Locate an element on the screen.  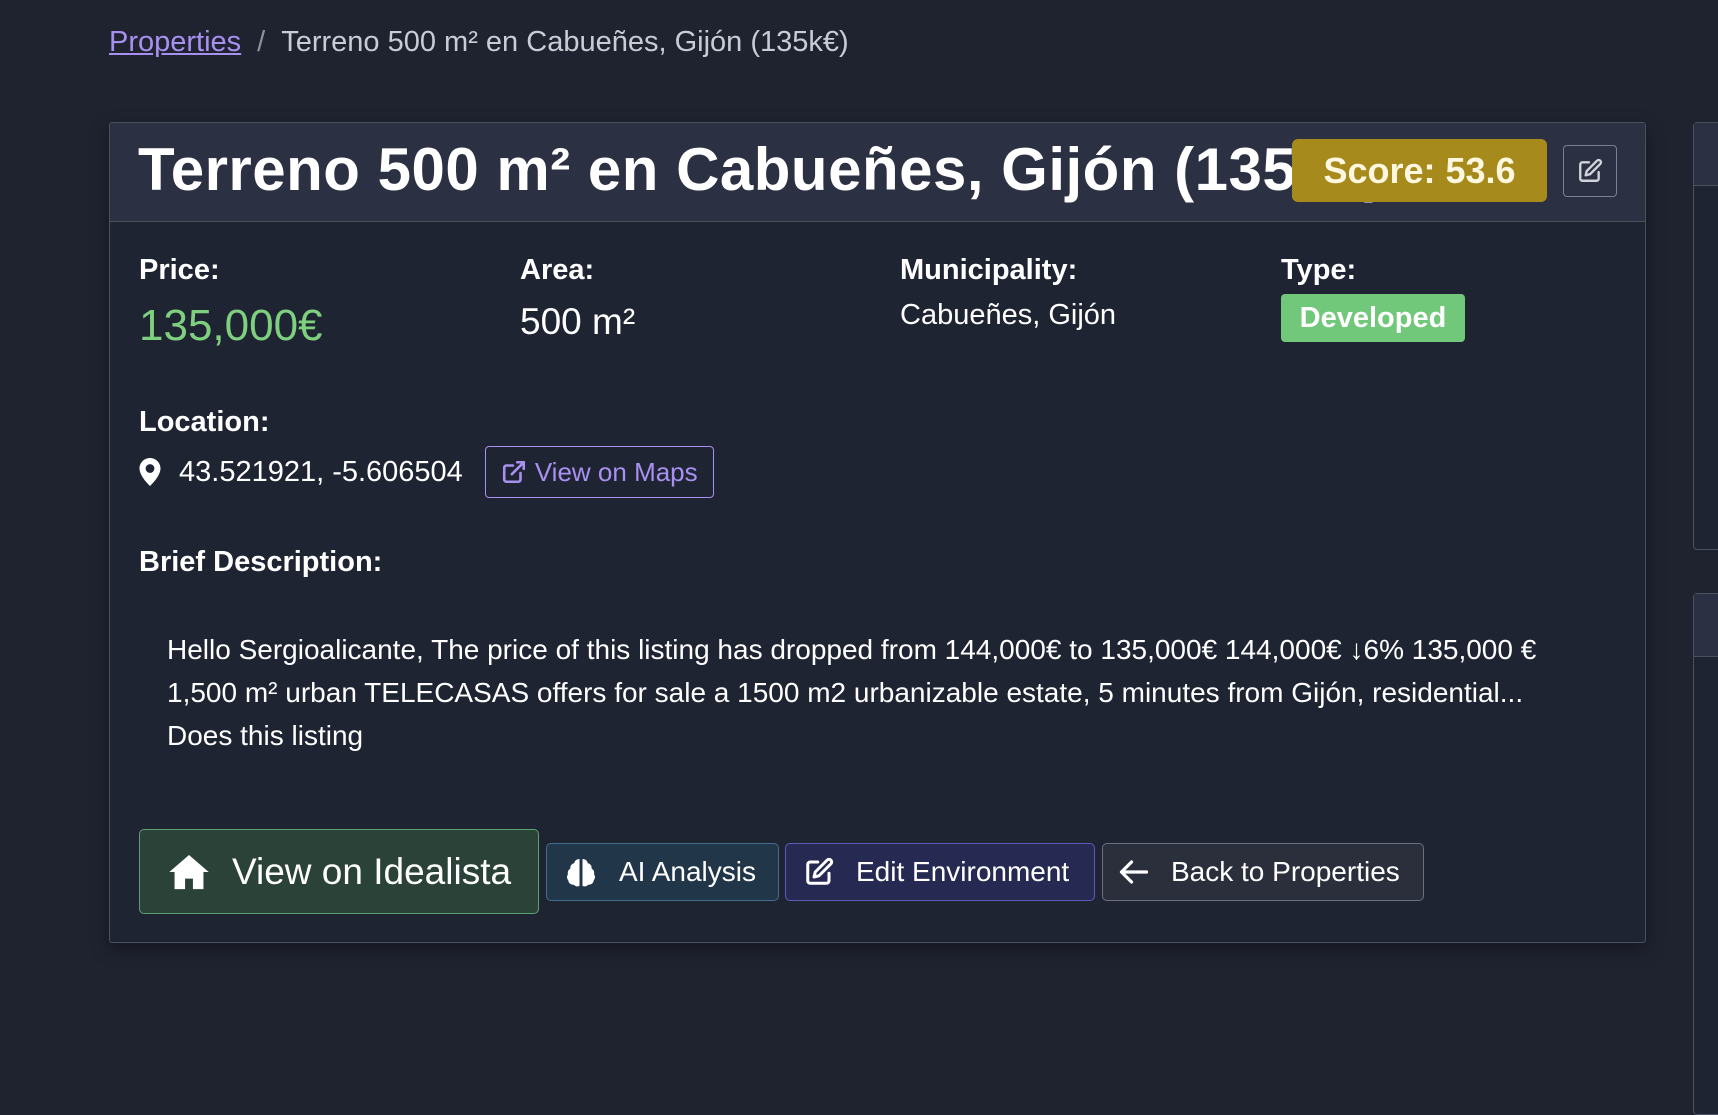
edit-icon is located at coordinates (820, 871).